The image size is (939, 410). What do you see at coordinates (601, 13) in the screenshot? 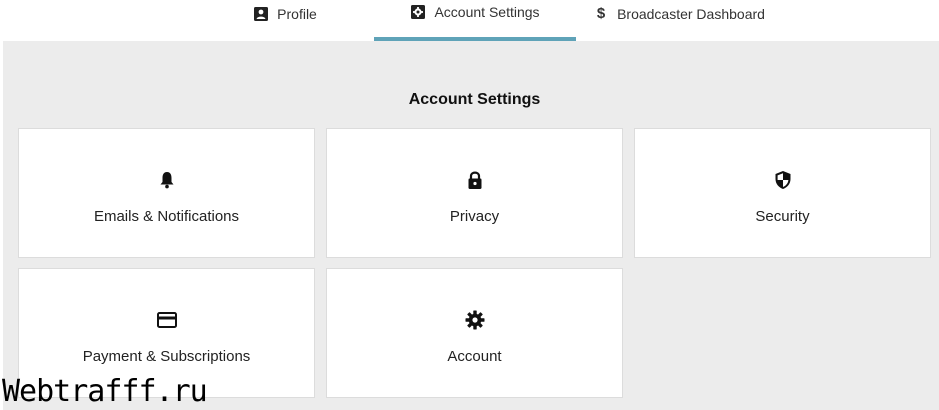
I see `dollar-icon: $` at bounding box center [601, 13].